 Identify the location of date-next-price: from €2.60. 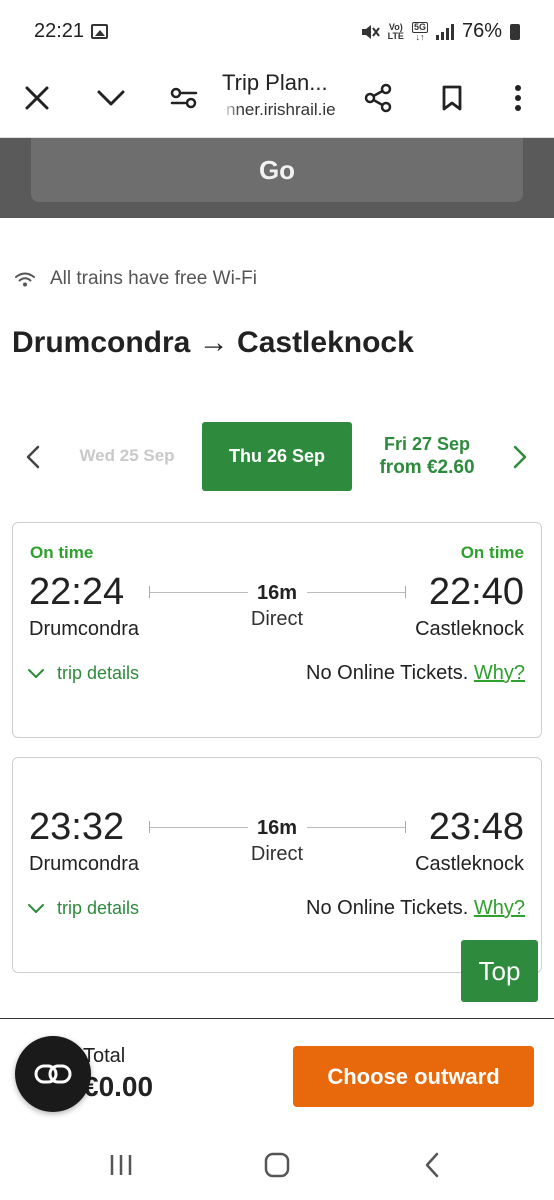
(427, 467).